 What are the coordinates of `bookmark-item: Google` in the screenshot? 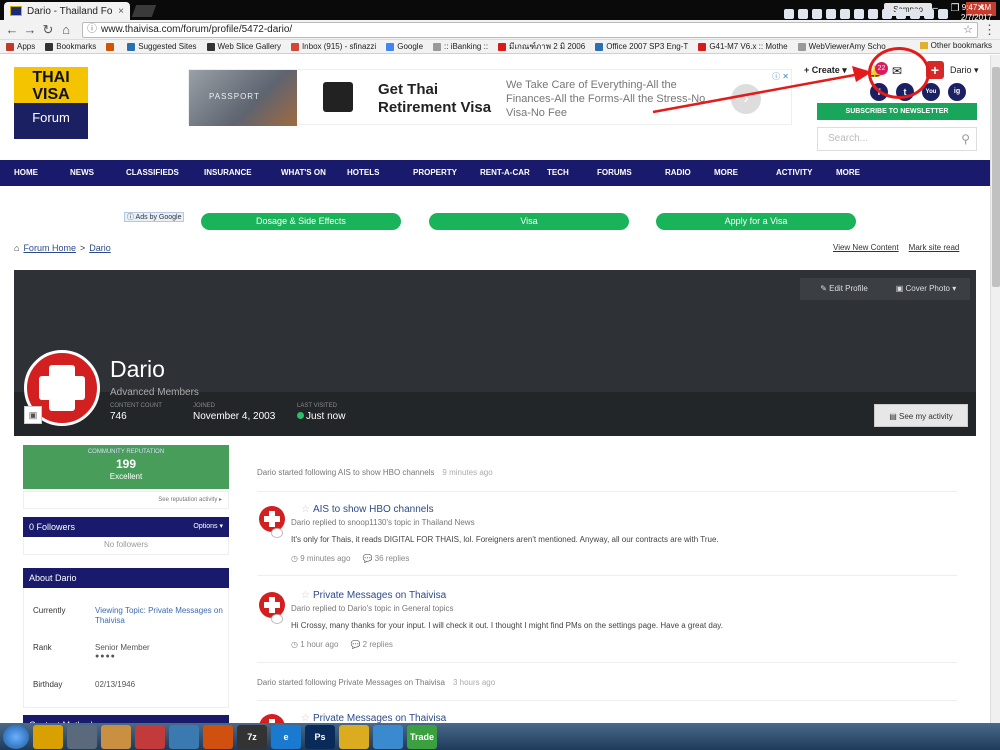 It's located at (404, 46).